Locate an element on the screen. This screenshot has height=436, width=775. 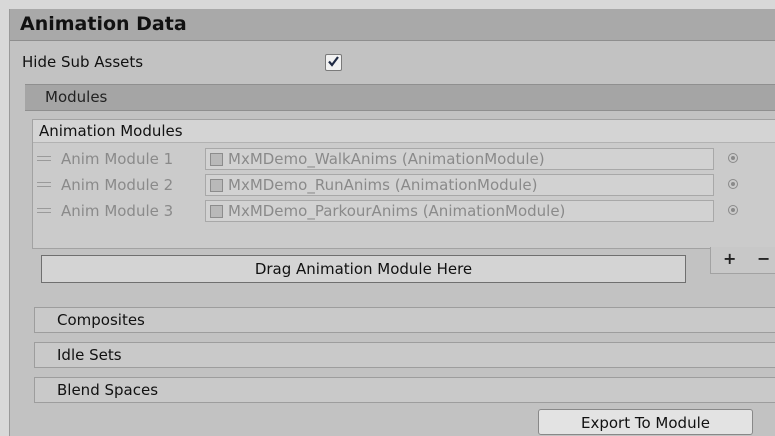
hide-sub-assets-checkbox is located at coordinates (333, 62).